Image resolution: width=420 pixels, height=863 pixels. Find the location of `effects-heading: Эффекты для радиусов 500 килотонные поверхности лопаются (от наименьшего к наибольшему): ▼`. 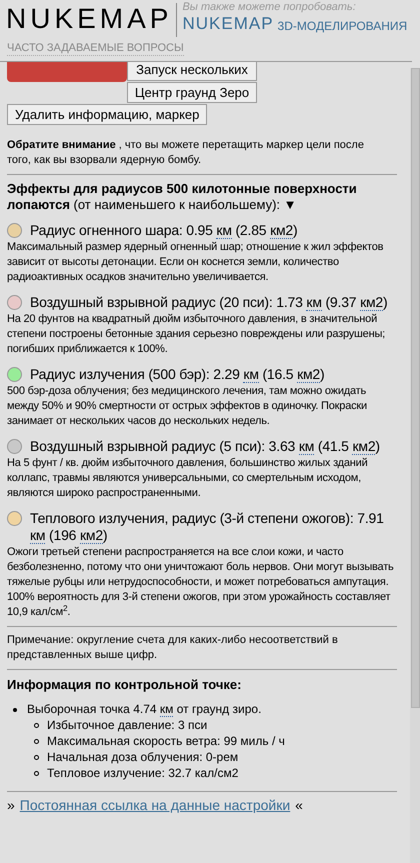

effects-heading: Эффекты для радиусов 500 килотонные поверхности лопаются (от наименьшего к наибольшему): ▼ is located at coordinates (182, 197).